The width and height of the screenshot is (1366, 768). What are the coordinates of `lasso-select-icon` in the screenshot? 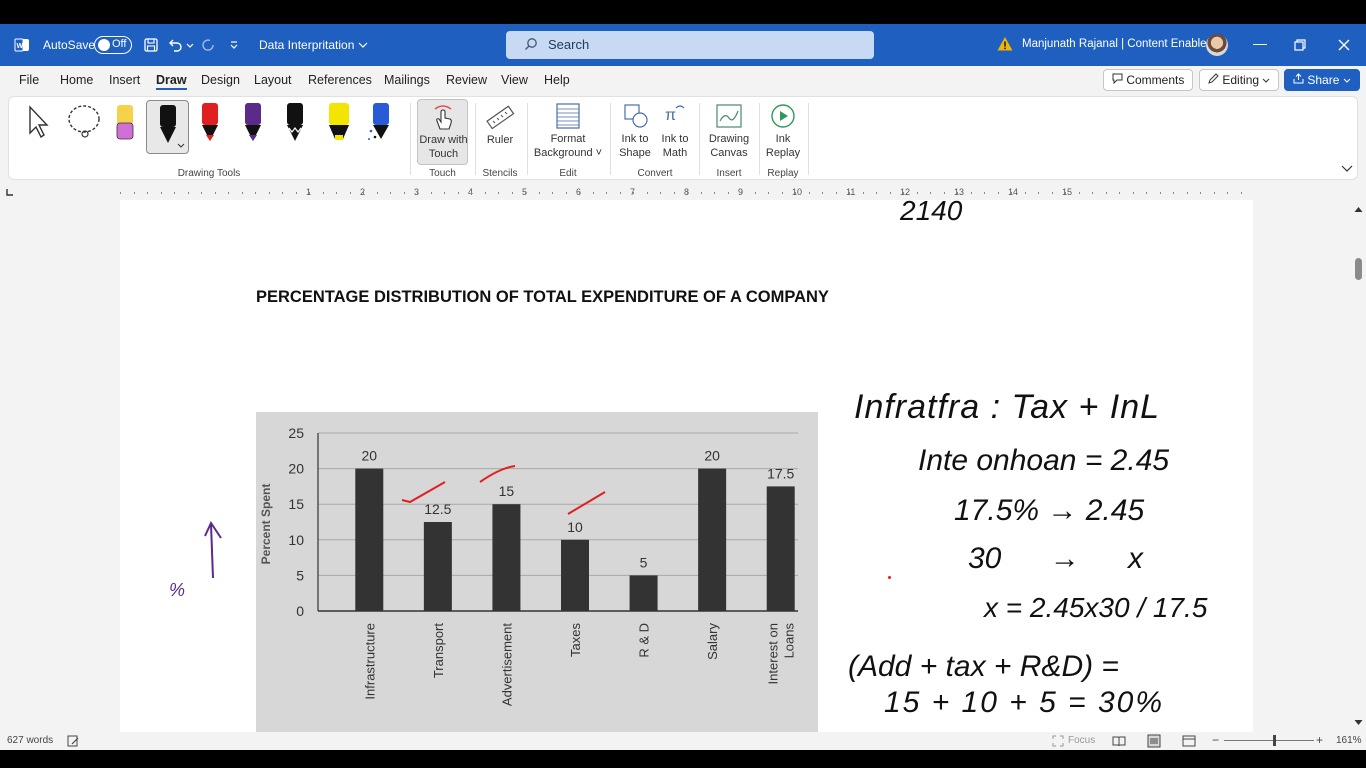 It's located at (84, 122).